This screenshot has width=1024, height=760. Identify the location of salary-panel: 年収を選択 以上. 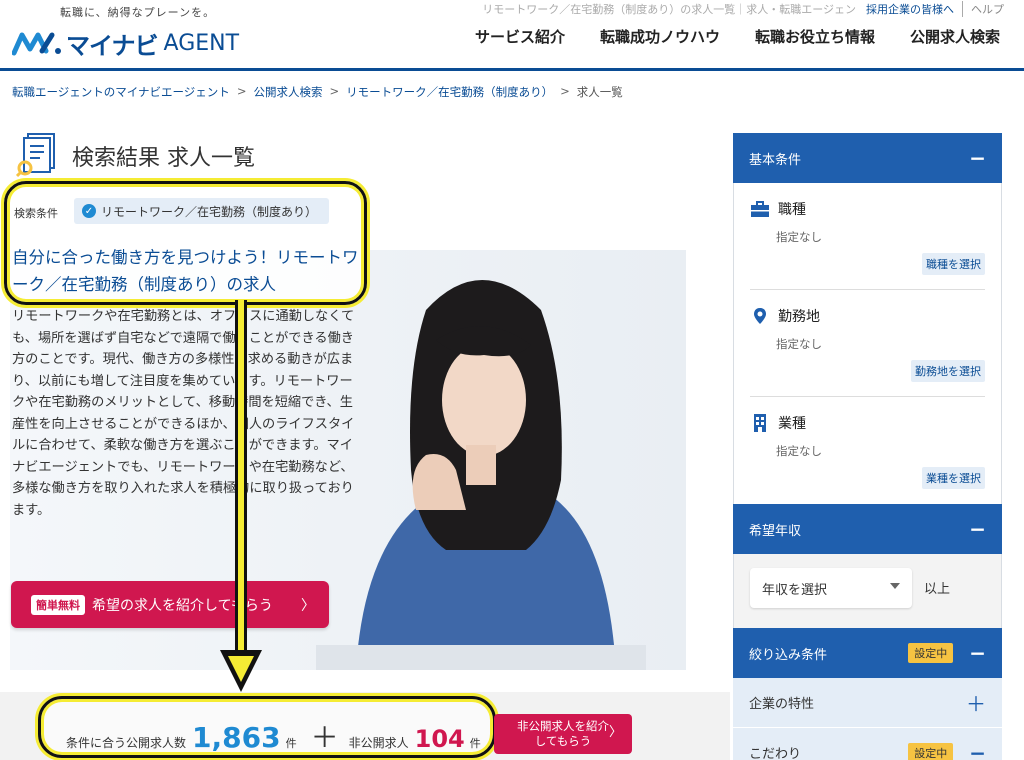
(867, 591).